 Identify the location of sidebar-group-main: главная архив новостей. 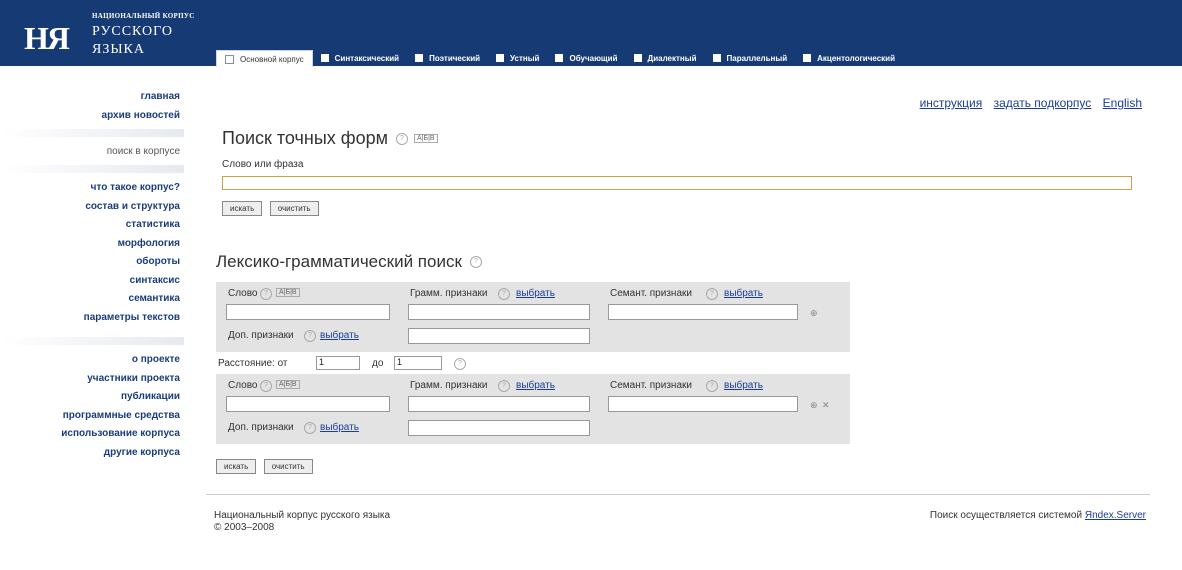
(92, 106).